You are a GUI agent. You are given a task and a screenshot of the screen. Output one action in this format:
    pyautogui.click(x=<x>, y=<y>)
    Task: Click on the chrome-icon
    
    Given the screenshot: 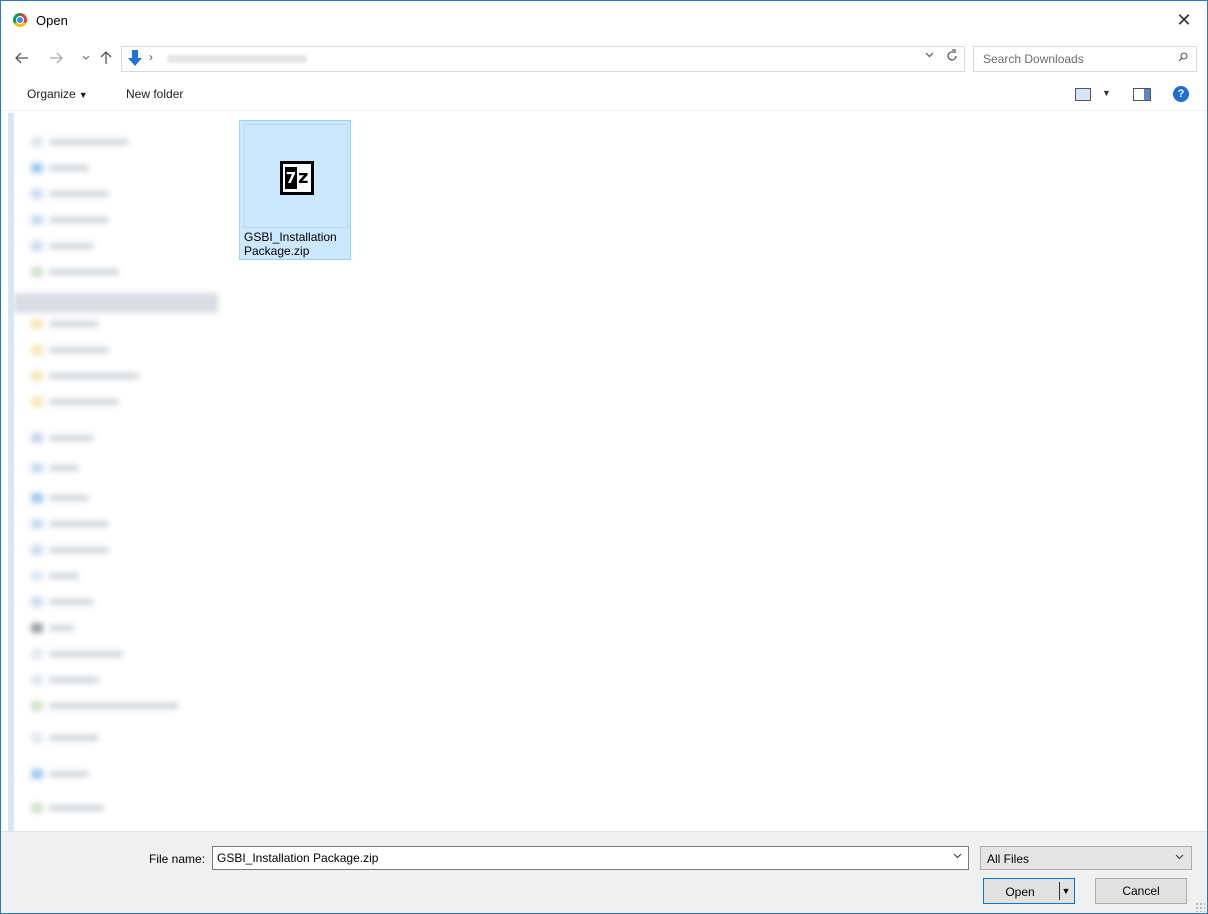 What is the action you would take?
    pyautogui.click(x=20, y=20)
    